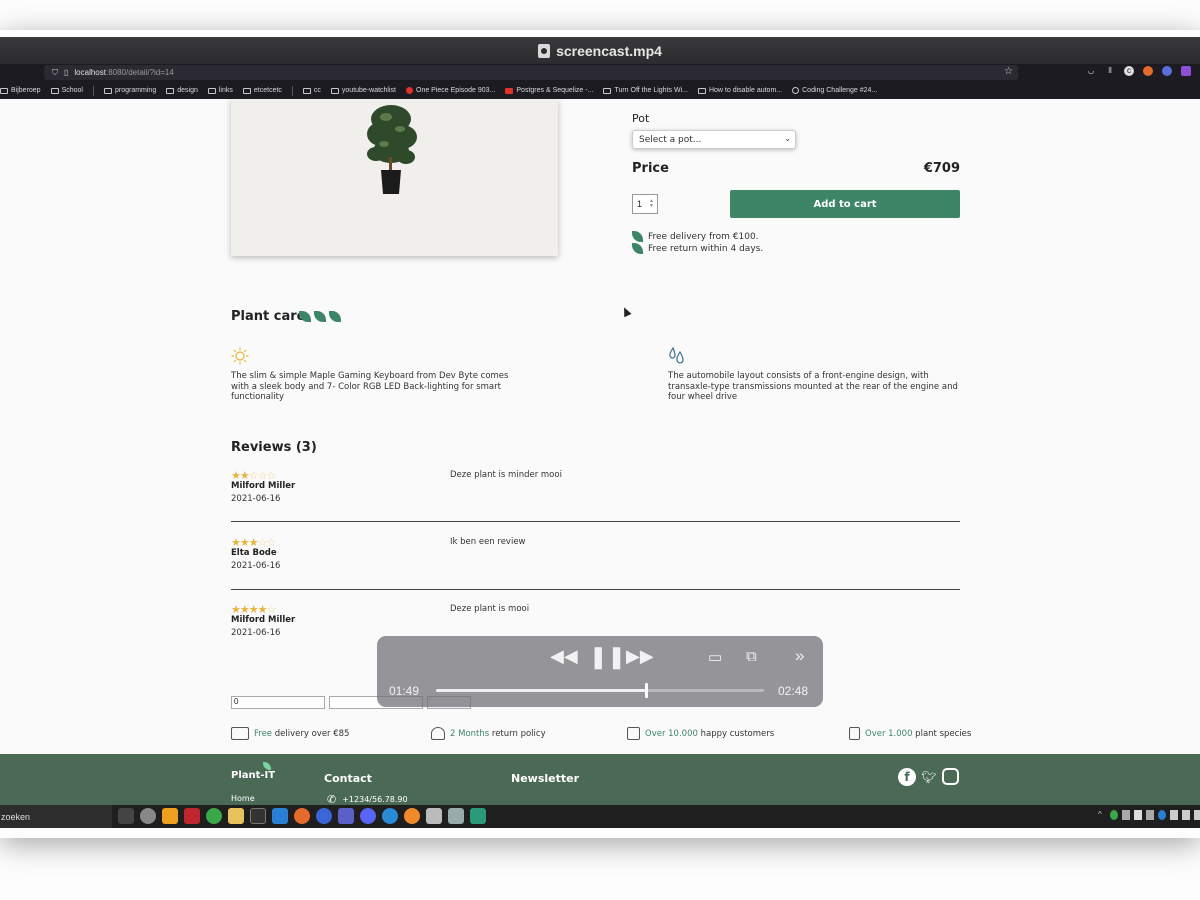 The image size is (1200, 900). I want to click on bookmark-label: School, so click(72, 90).